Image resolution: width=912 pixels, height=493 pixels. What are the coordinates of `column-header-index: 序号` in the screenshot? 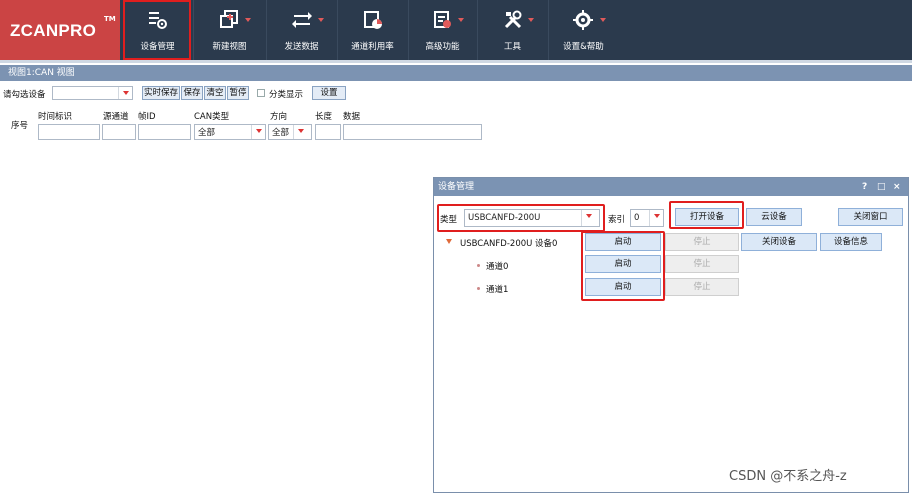 It's located at (20, 126).